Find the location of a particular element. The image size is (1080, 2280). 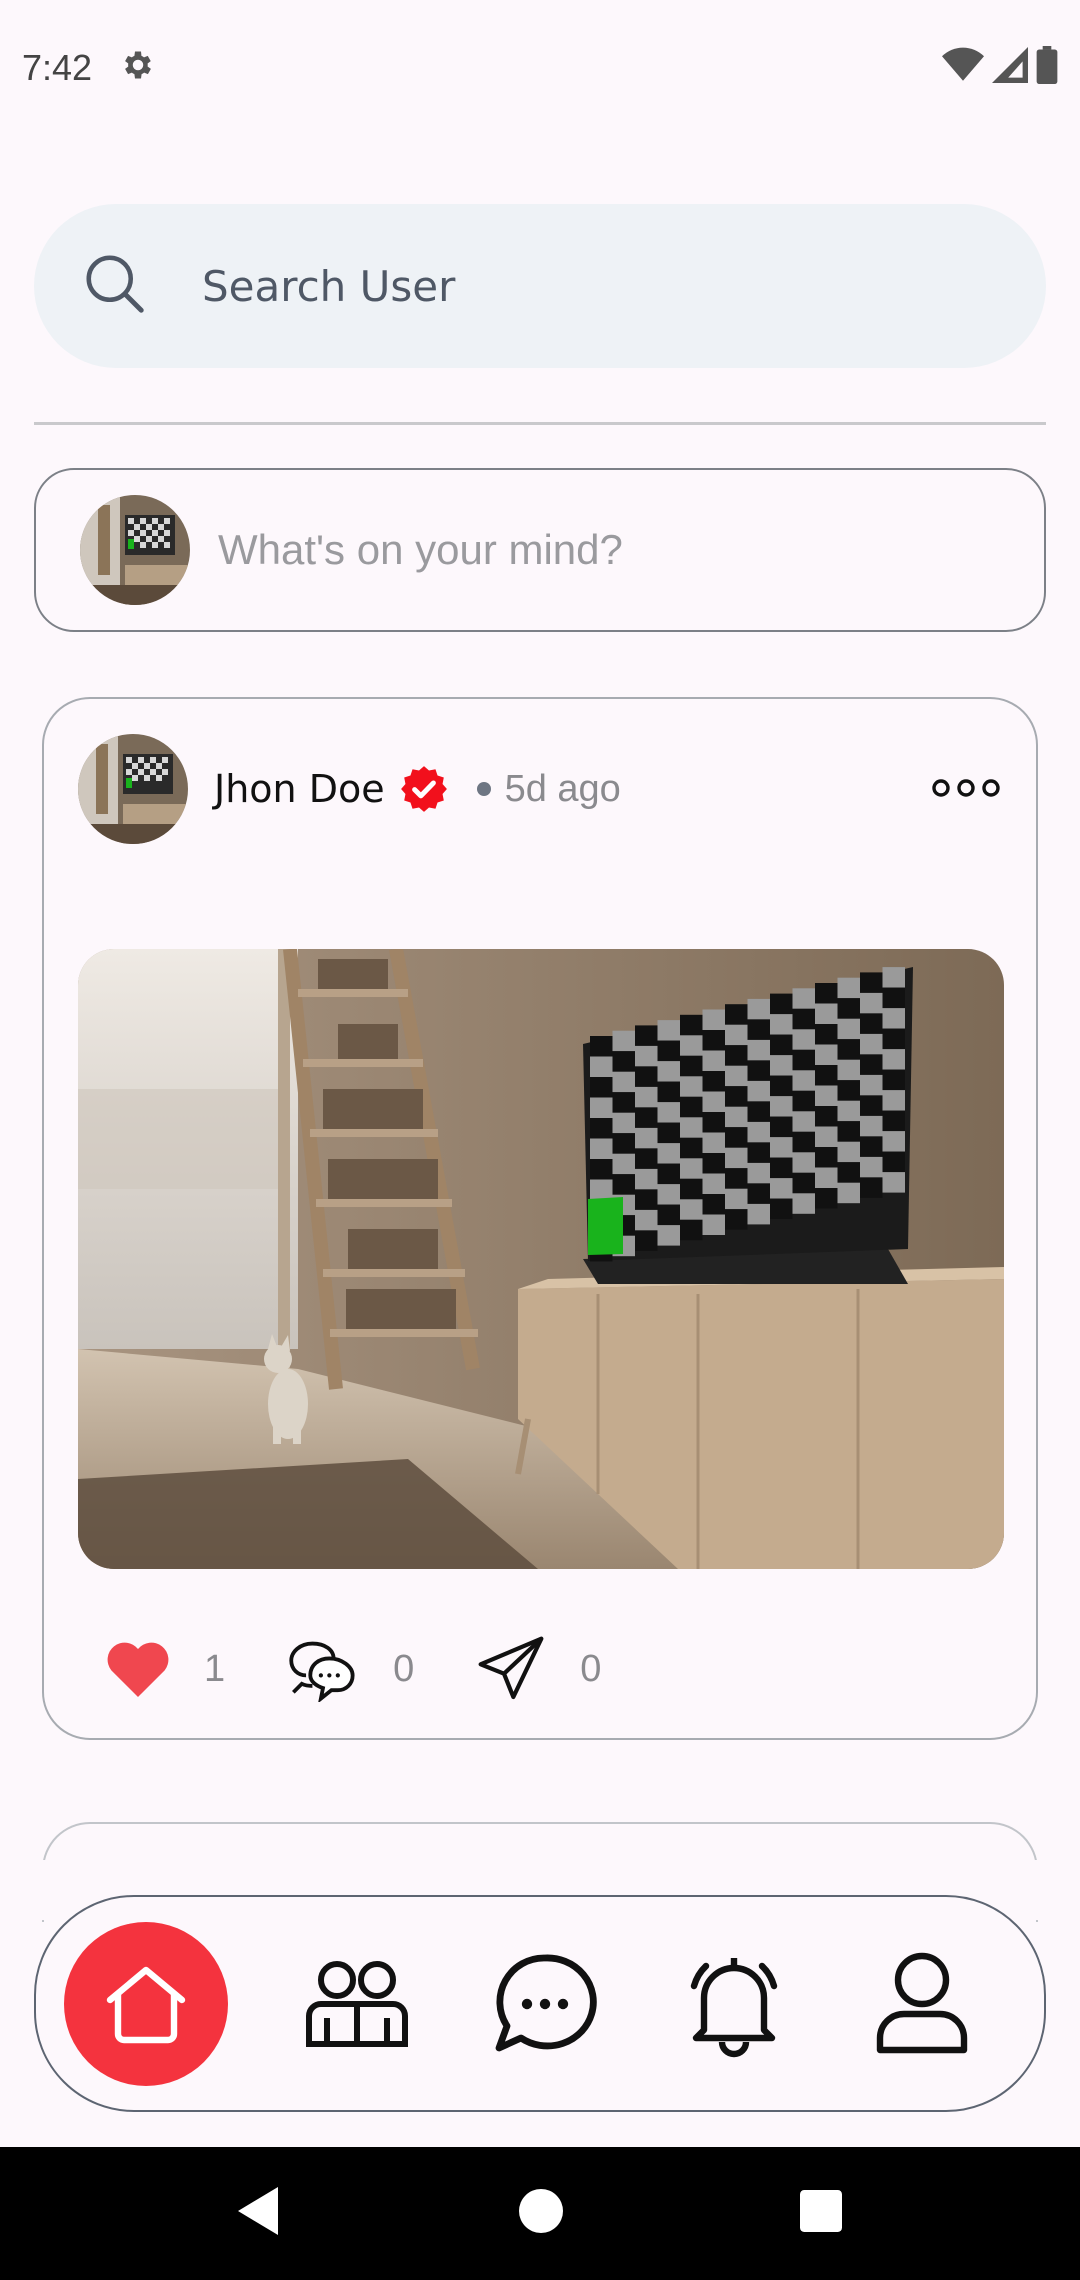

back-icon is located at coordinates (260, 2213).